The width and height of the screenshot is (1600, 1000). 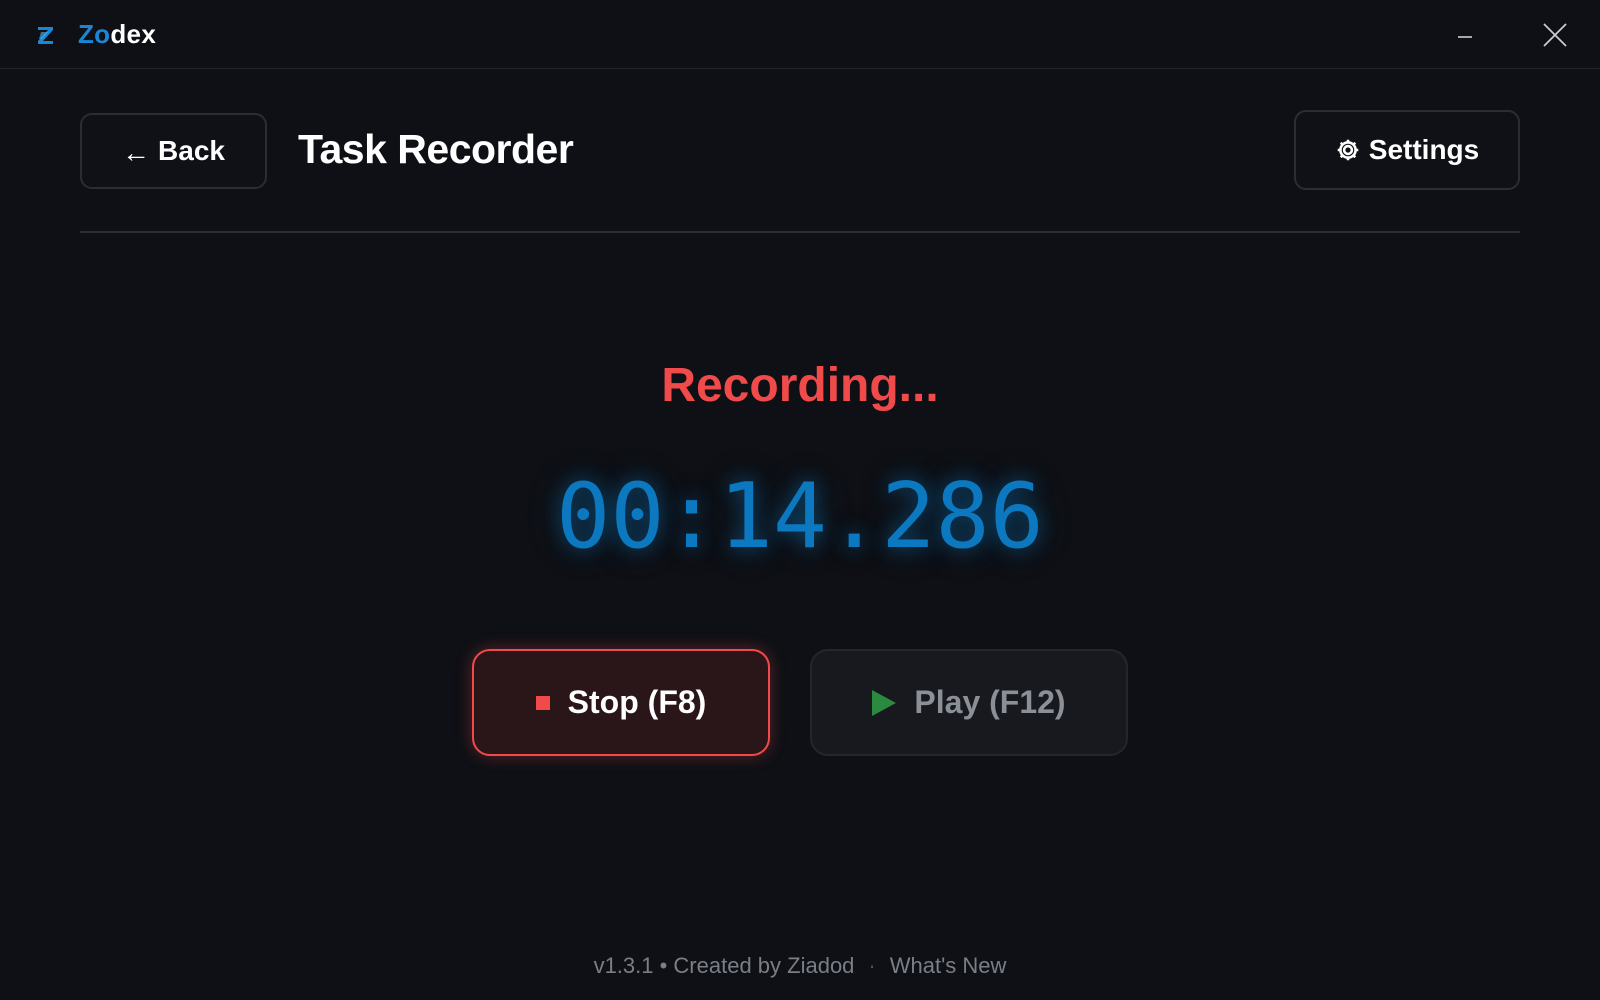 I want to click on page-title: Task Recorder, so click(x=436, y=149).